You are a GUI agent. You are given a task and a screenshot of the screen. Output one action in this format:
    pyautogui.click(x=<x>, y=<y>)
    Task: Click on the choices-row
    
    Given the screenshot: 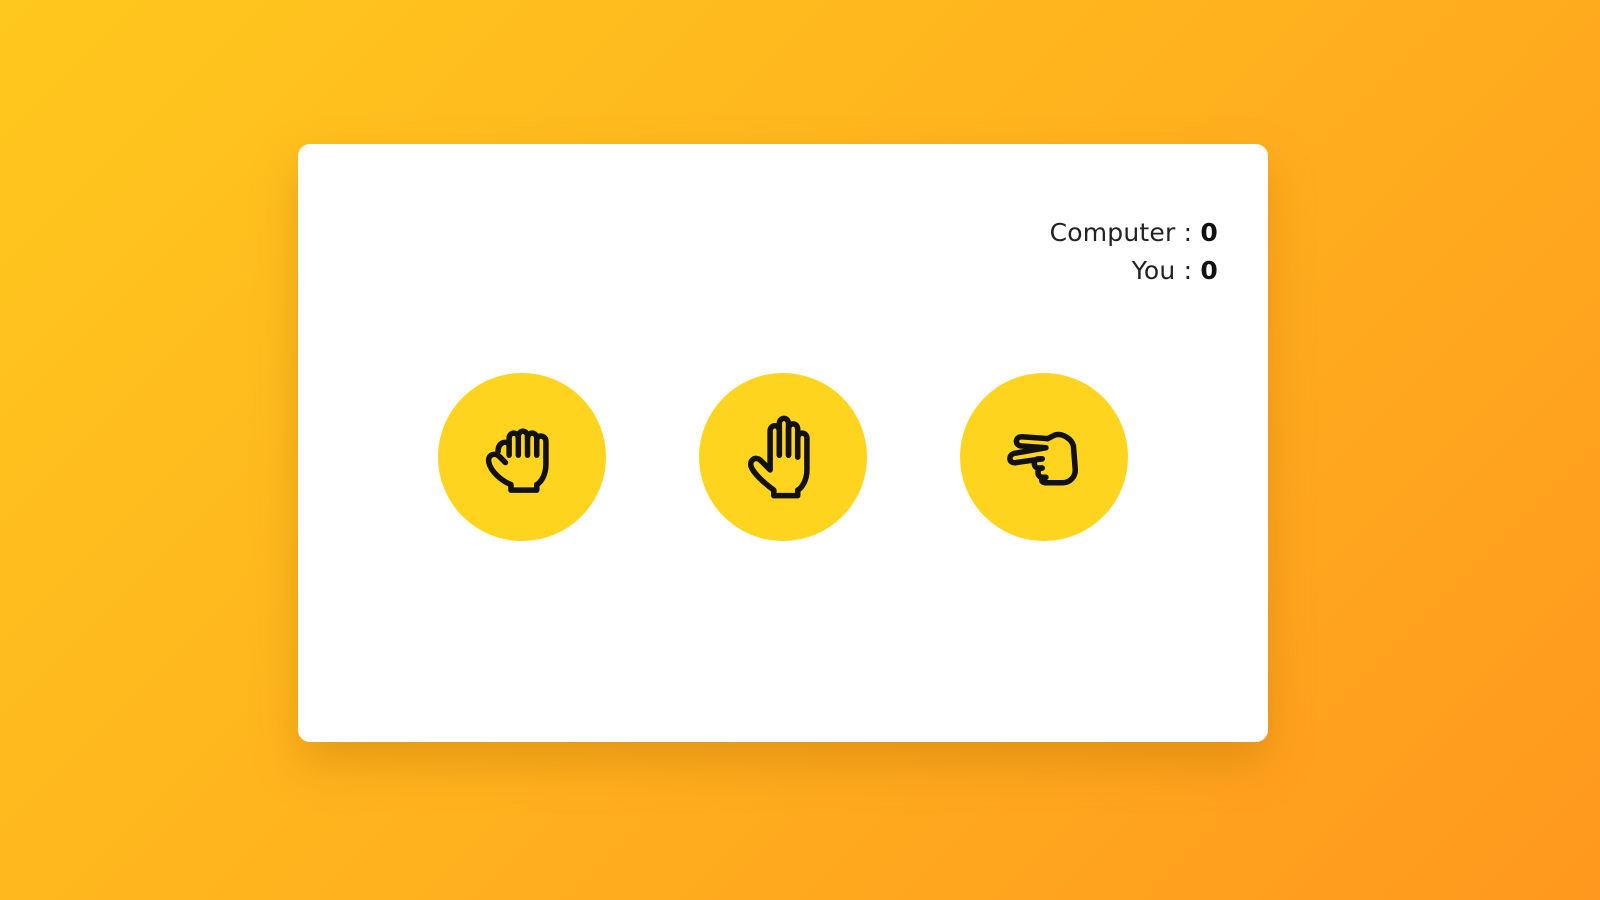 What is the action you would take?
    pyautogui.click(x=783, y=457)
    